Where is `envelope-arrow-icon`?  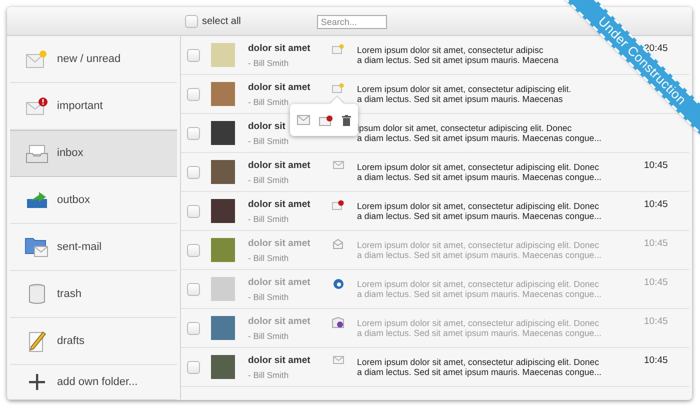
envelope-arrow-icon is located at coordinates (338, 322).